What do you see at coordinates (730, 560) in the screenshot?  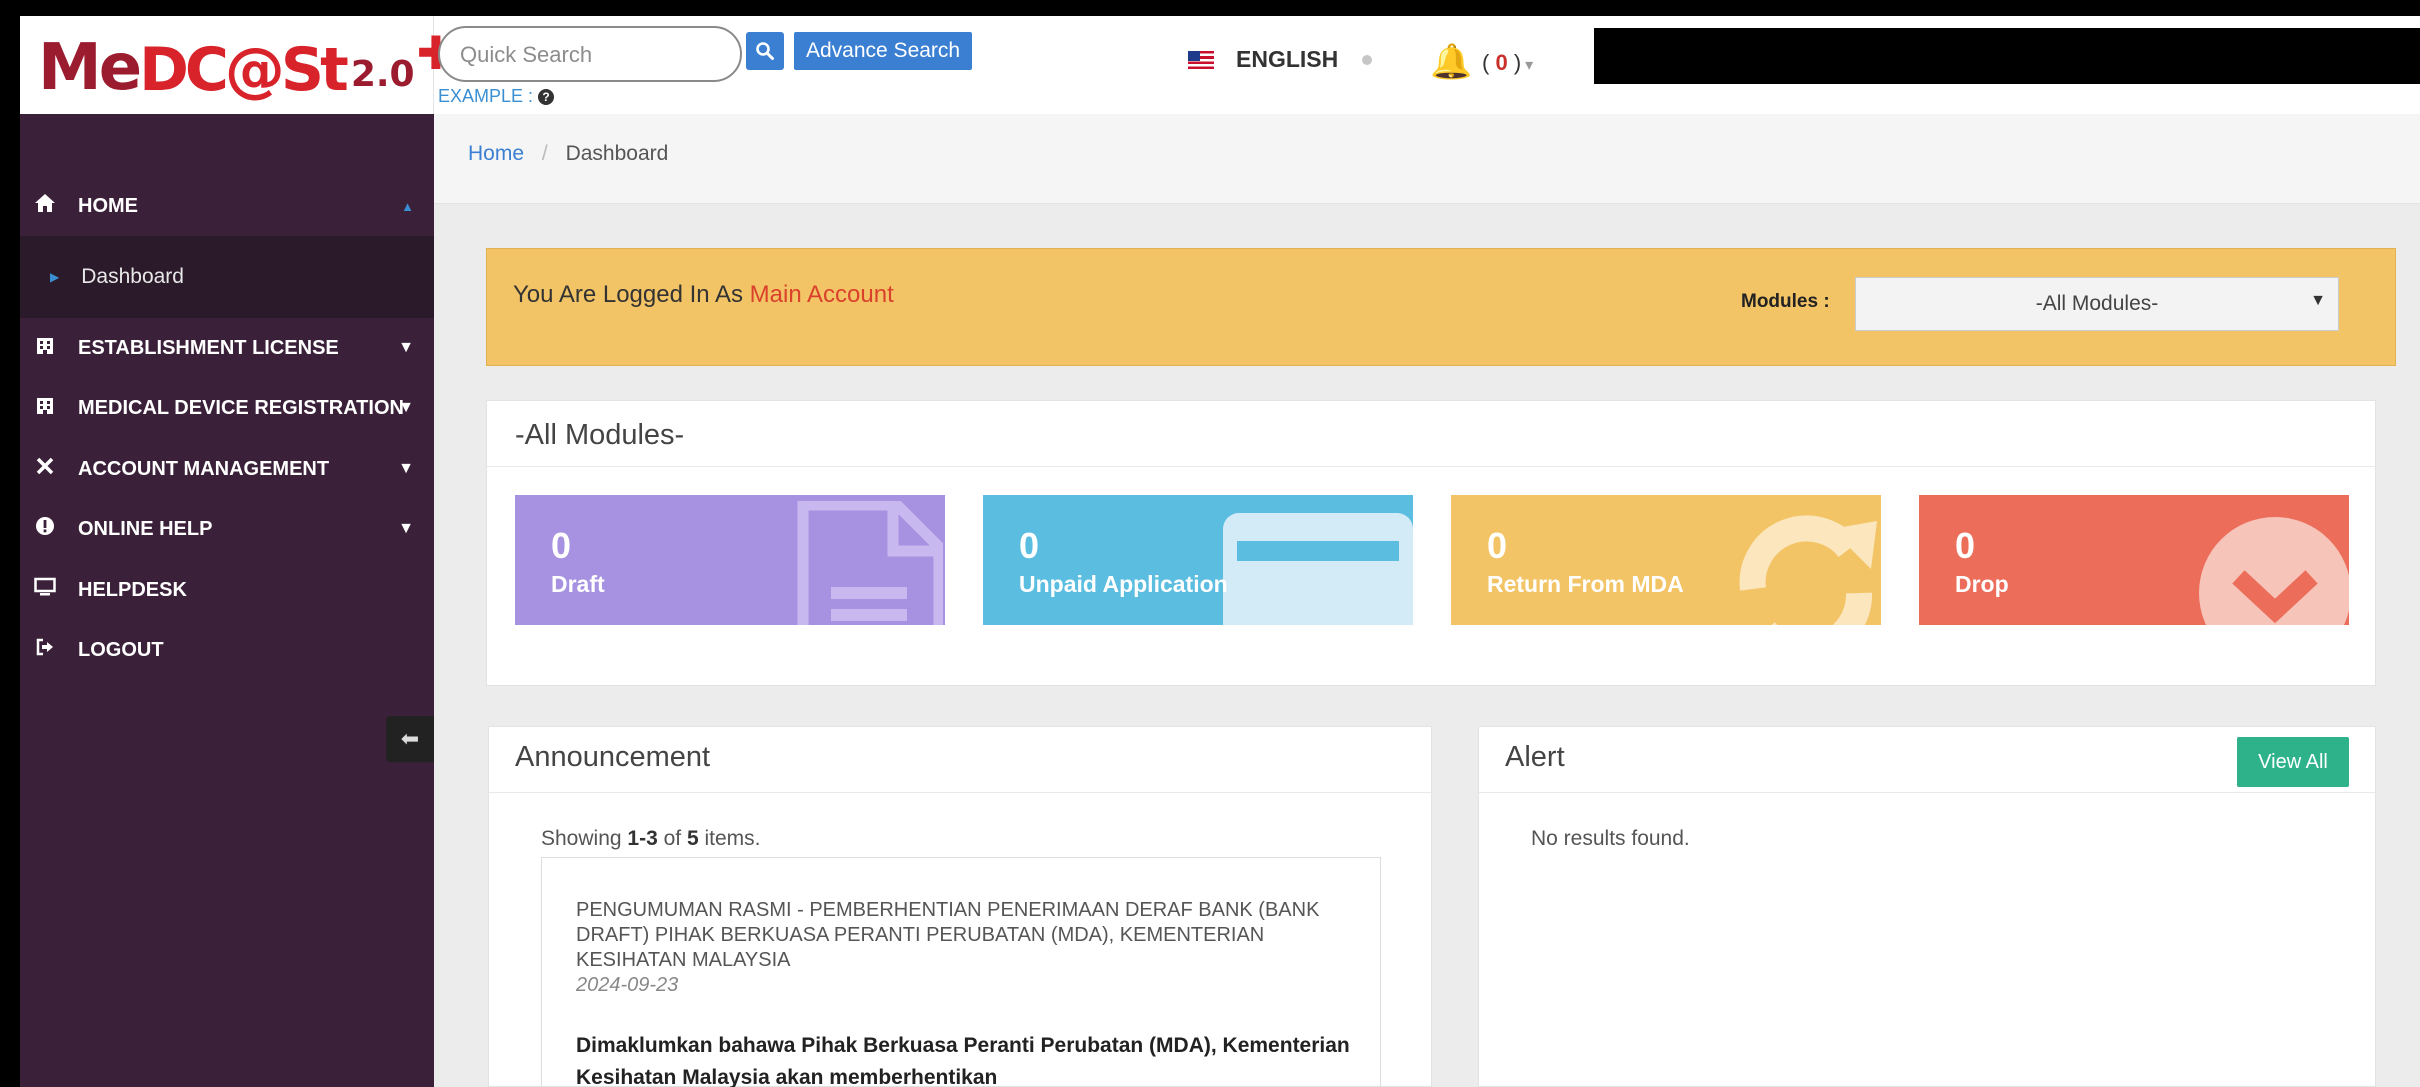 I see `tile-draft: 0 Draft` at bounding box center [730, 560].